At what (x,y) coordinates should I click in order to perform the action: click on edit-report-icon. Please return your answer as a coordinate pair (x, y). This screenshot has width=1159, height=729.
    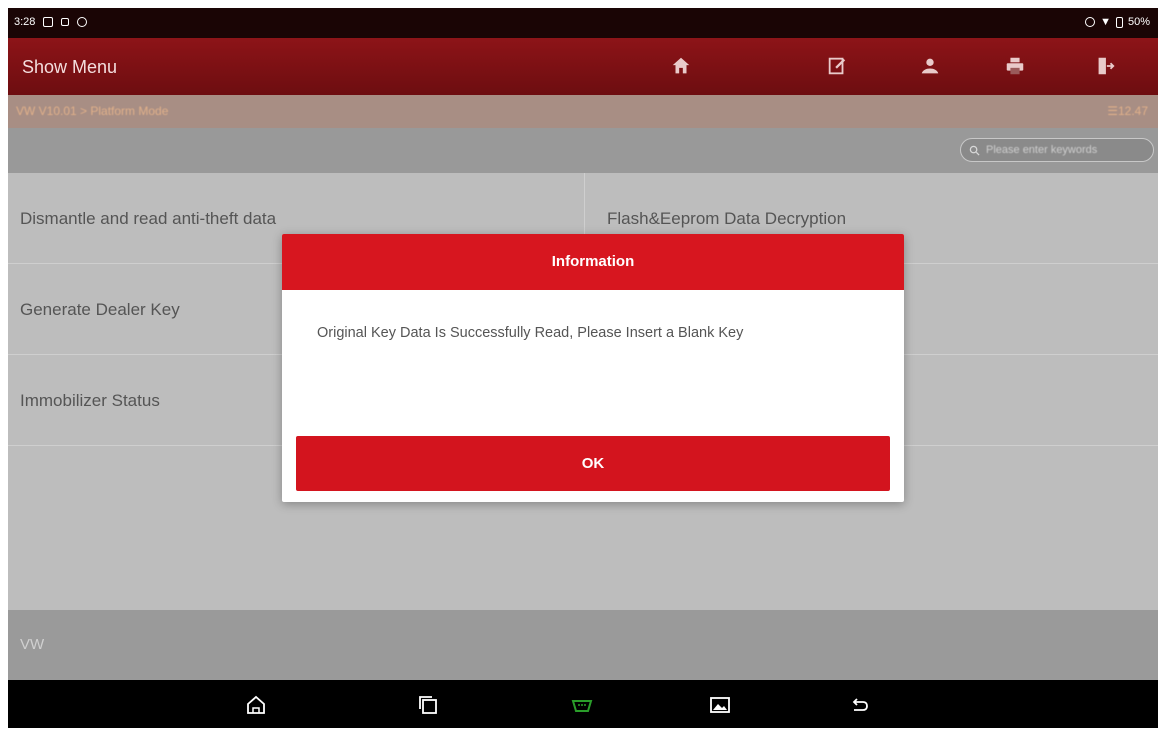
    Looking at the image, I should click on (837, 66).